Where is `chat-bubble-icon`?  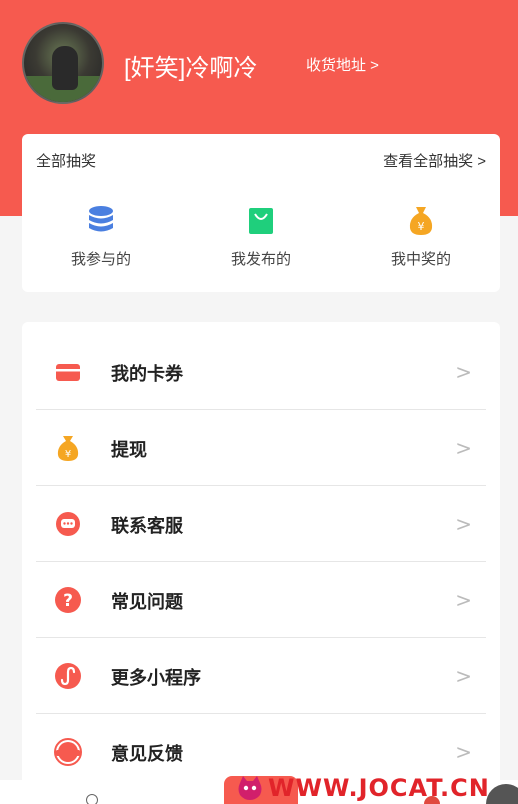
chat-bubble-icon is located at coordinates (68, 524).